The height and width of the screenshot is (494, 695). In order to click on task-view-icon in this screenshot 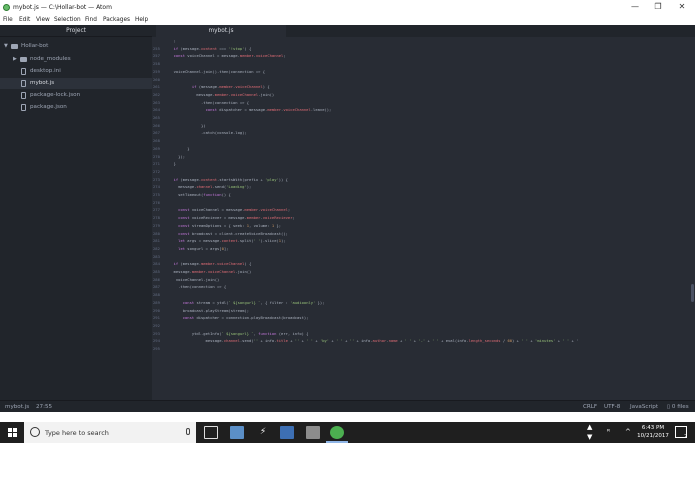, I will do `click(211, 432)`.